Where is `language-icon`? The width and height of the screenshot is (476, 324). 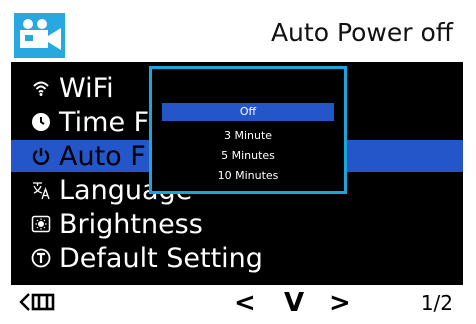
language-icon is located at coordinates (41, 190).